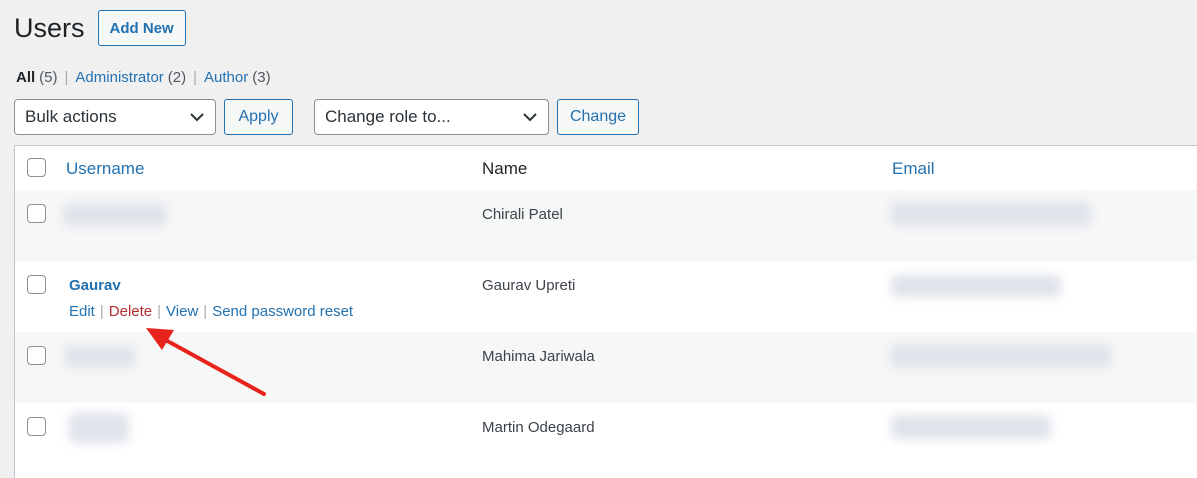 Image resolution: width=1197 pixels, height=478 pixels. What do you see at coordinates (529, 285) in the screenshot?
I see `user-name: Gaurav Upreti` at bounding box center [529, 285].